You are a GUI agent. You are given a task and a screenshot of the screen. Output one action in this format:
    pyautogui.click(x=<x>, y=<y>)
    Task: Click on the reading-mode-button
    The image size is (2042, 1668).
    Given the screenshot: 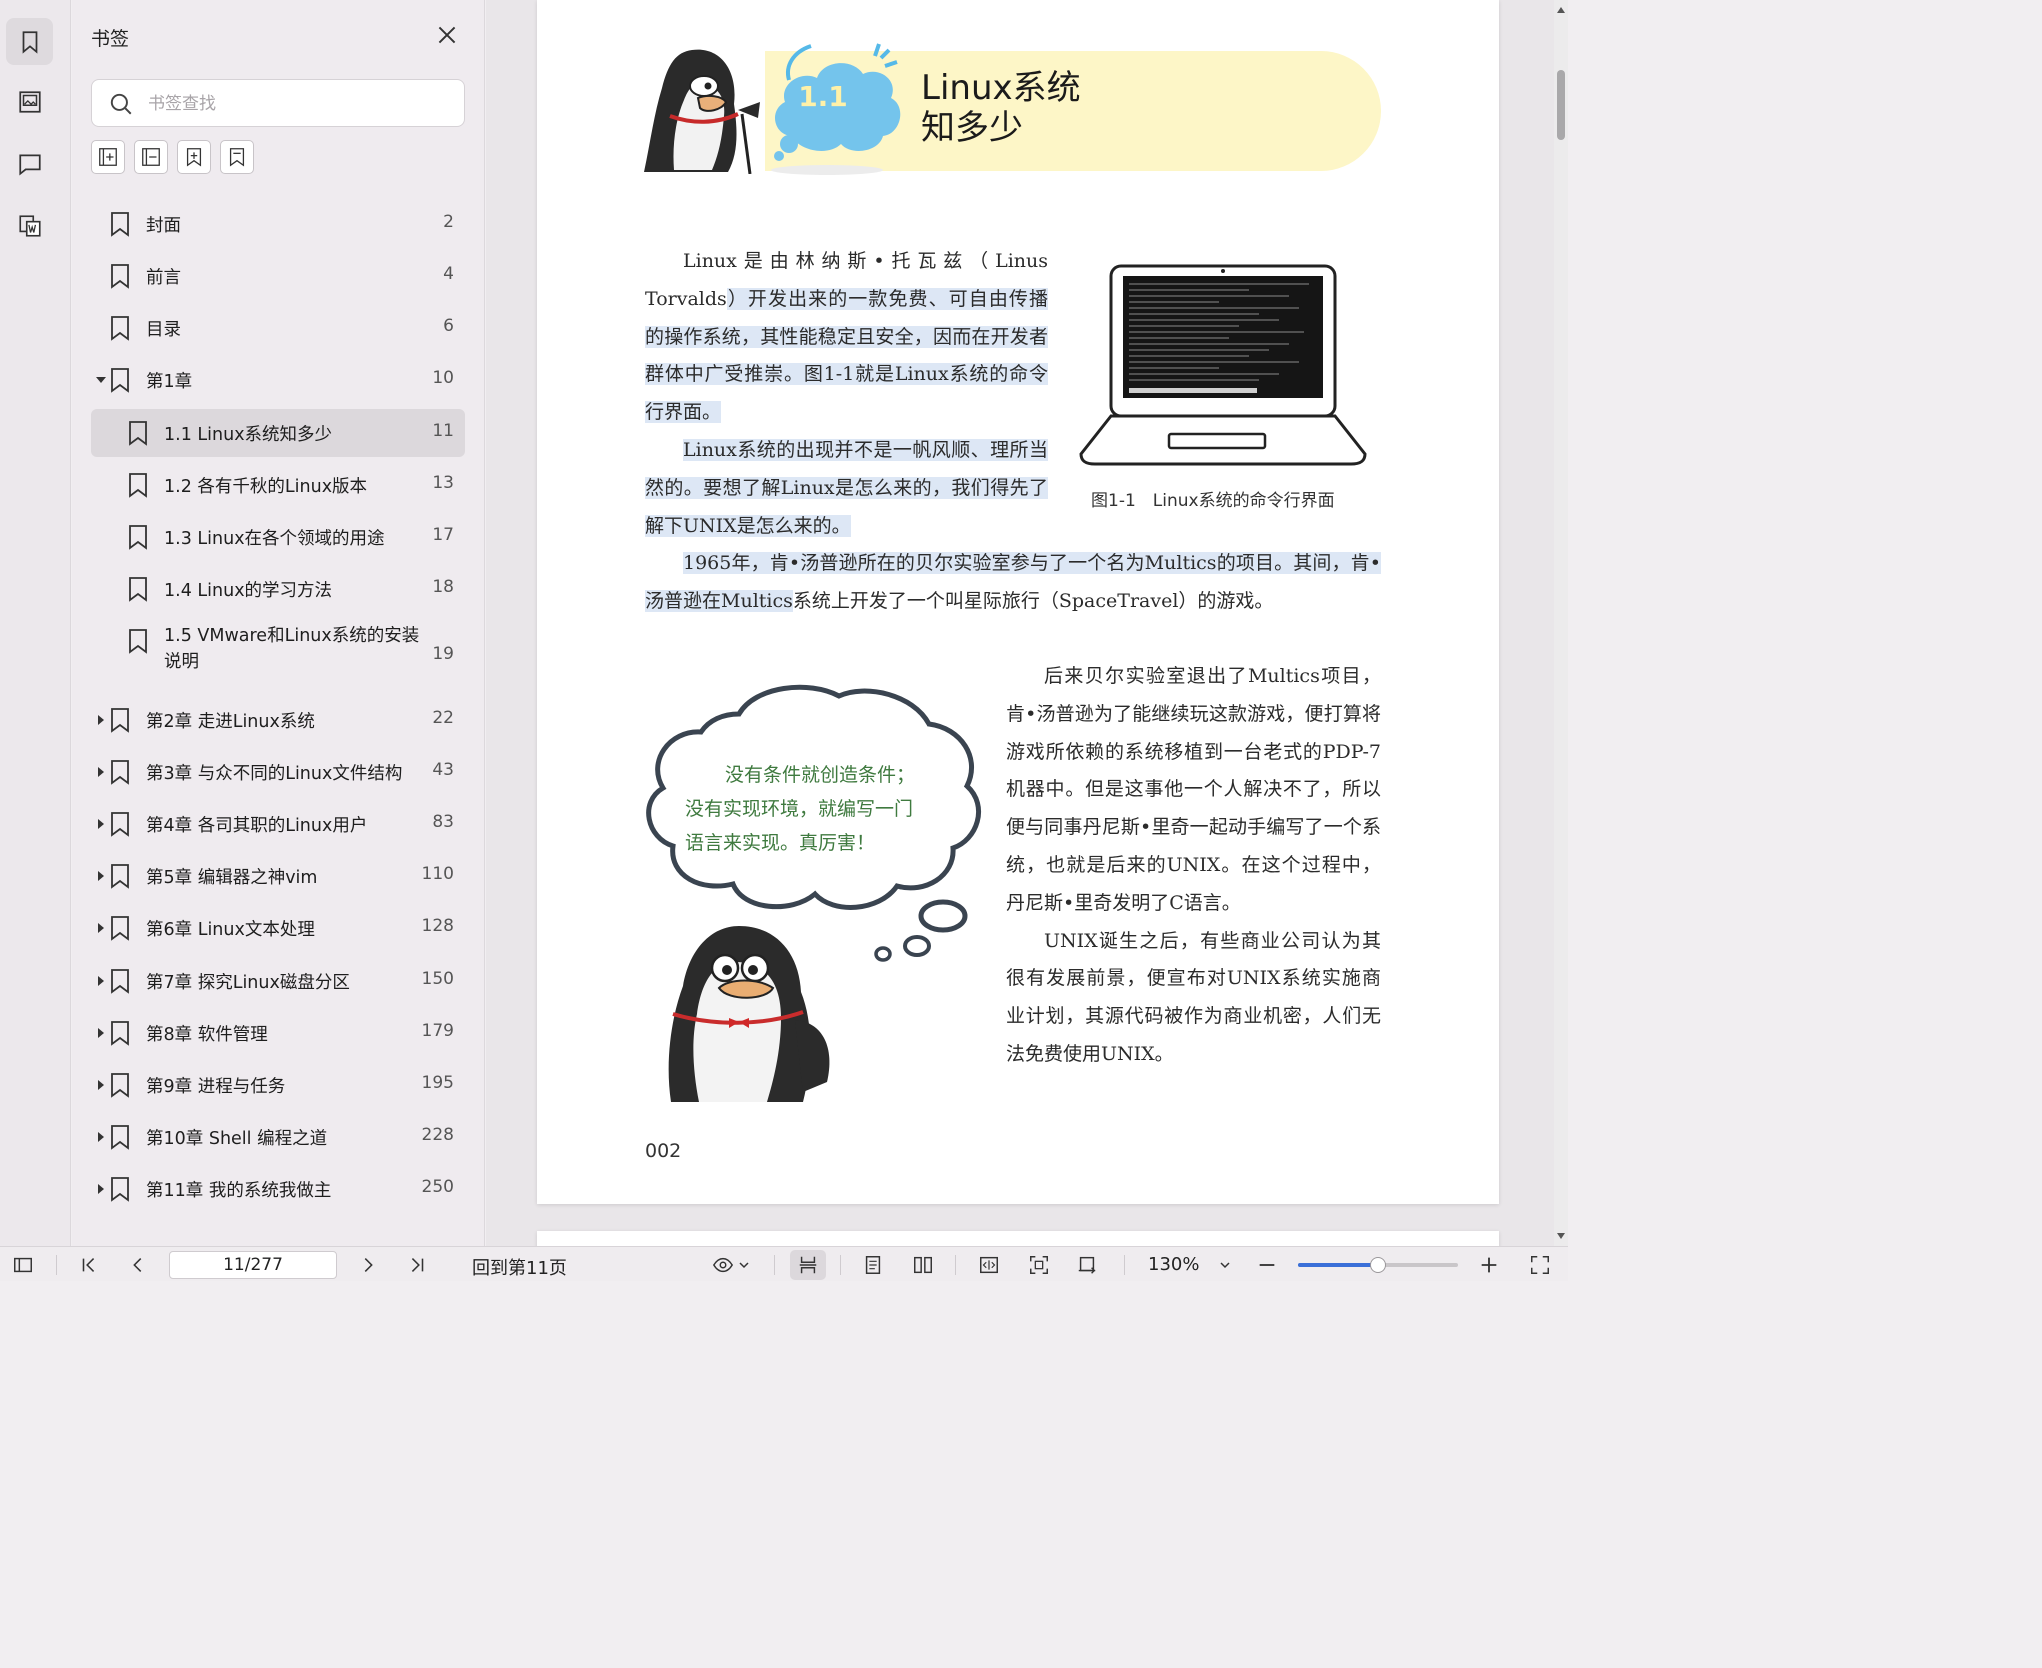 What is the action you would take?
    pyautogui.click(x=731, y=1265)
    